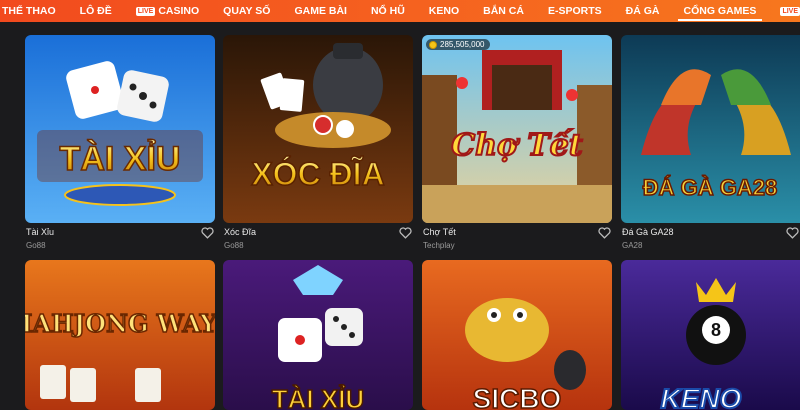 The width and height of the screenshot is (800, 410). Describe the element at coordinates (439, 245) in the screenshot. I see `game-provider: Techplay` at that location.